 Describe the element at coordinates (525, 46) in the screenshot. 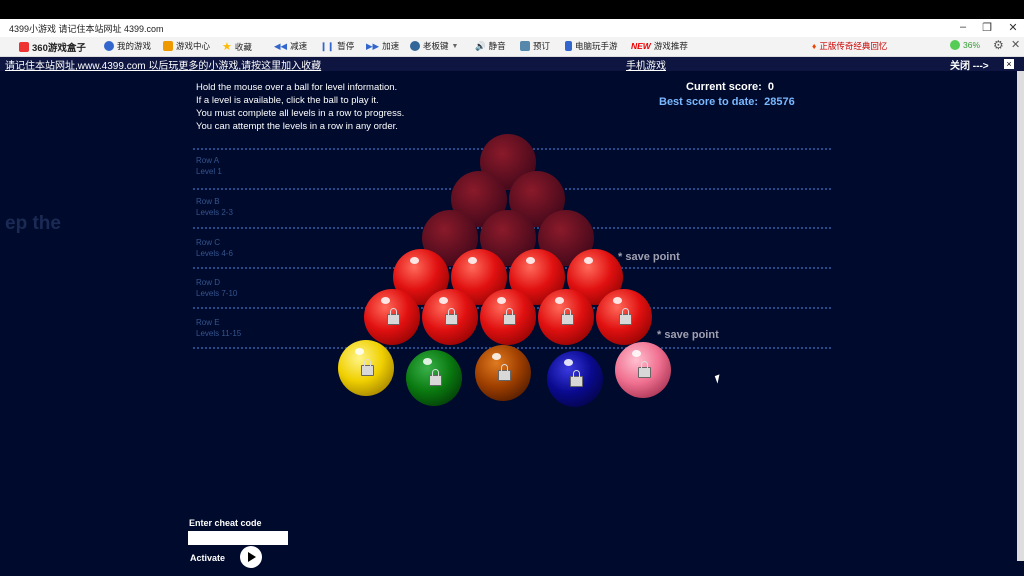

I see `bookmark-icon` at that location.